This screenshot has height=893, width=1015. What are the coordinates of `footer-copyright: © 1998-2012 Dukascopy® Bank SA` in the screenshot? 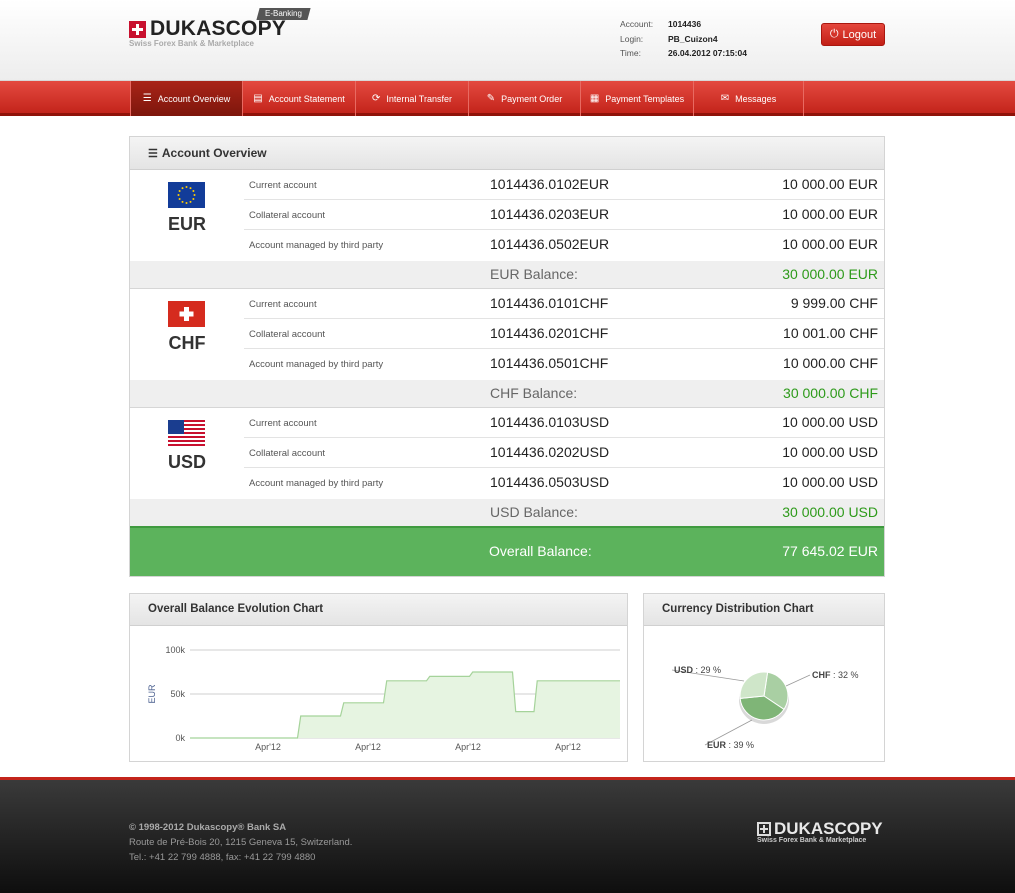 It's located at (208, 827).